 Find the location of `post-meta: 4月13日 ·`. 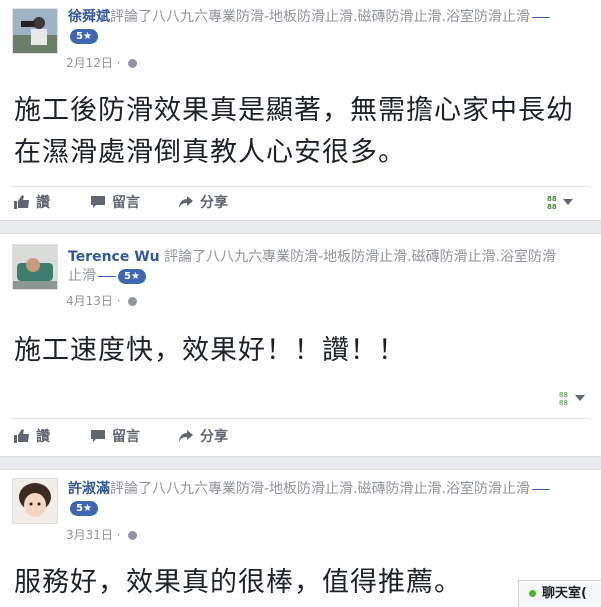

post-meta: 4月13日 · is located at coordinates (102, 300).